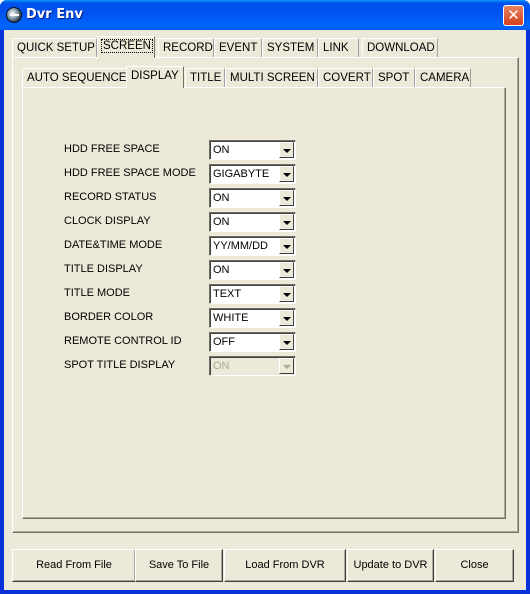 The width and height of the screenshot is (530, 594). I want to click on tab-record: RECORD, so click(186, 47).